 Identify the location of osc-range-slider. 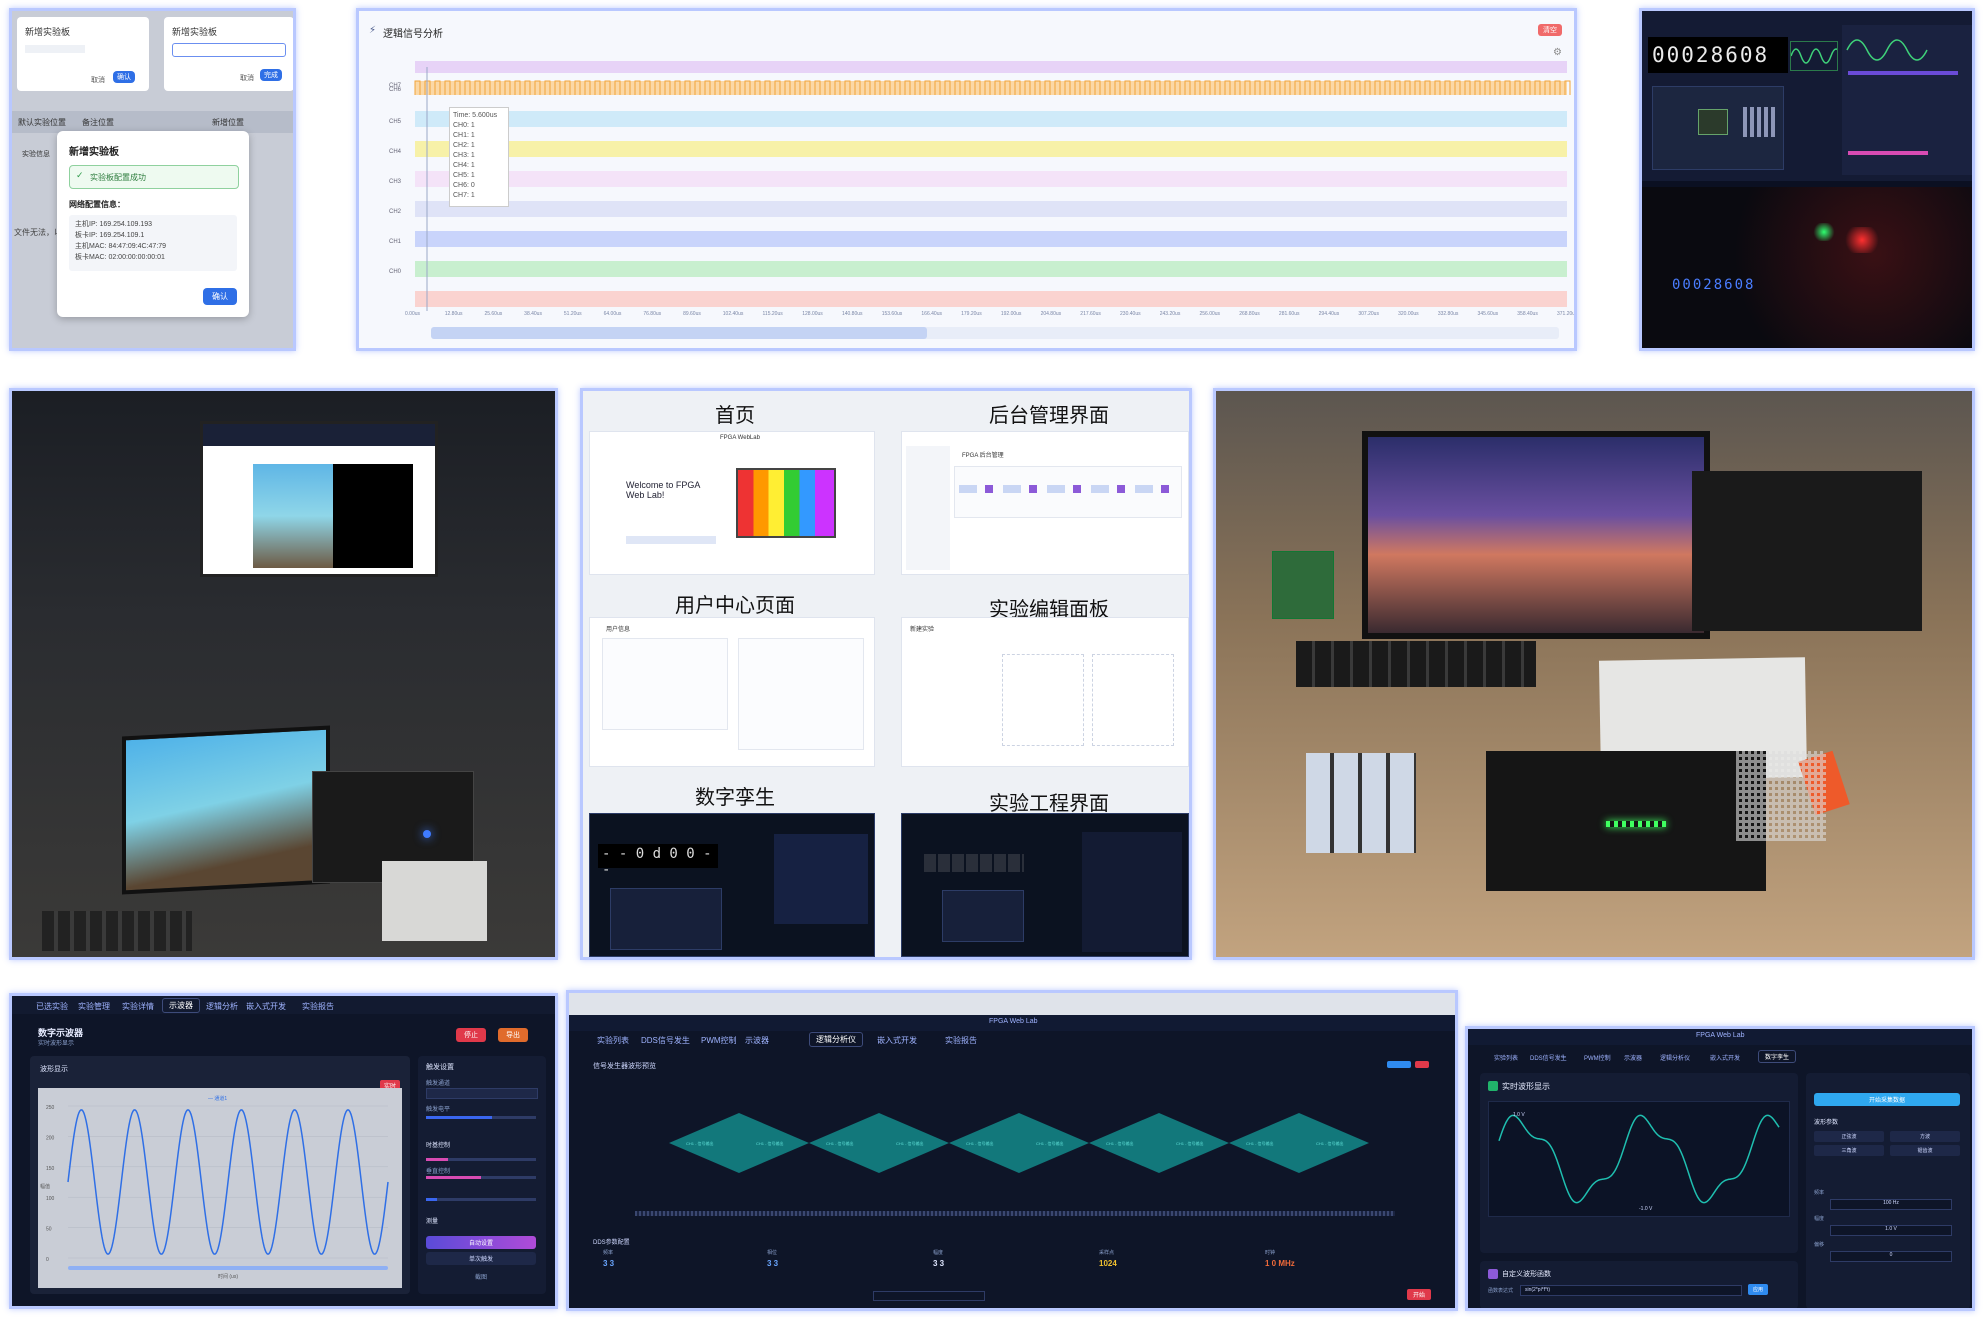
(228, 1268).